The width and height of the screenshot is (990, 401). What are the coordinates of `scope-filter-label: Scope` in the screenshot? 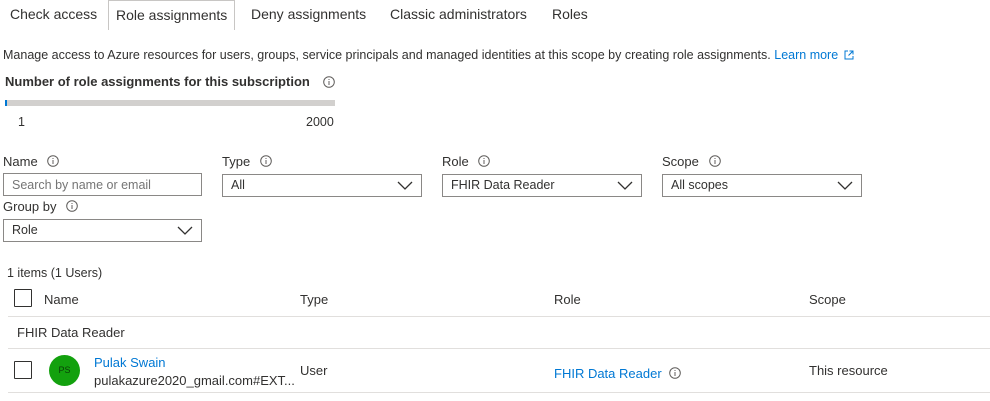 It's located at (691, 161).